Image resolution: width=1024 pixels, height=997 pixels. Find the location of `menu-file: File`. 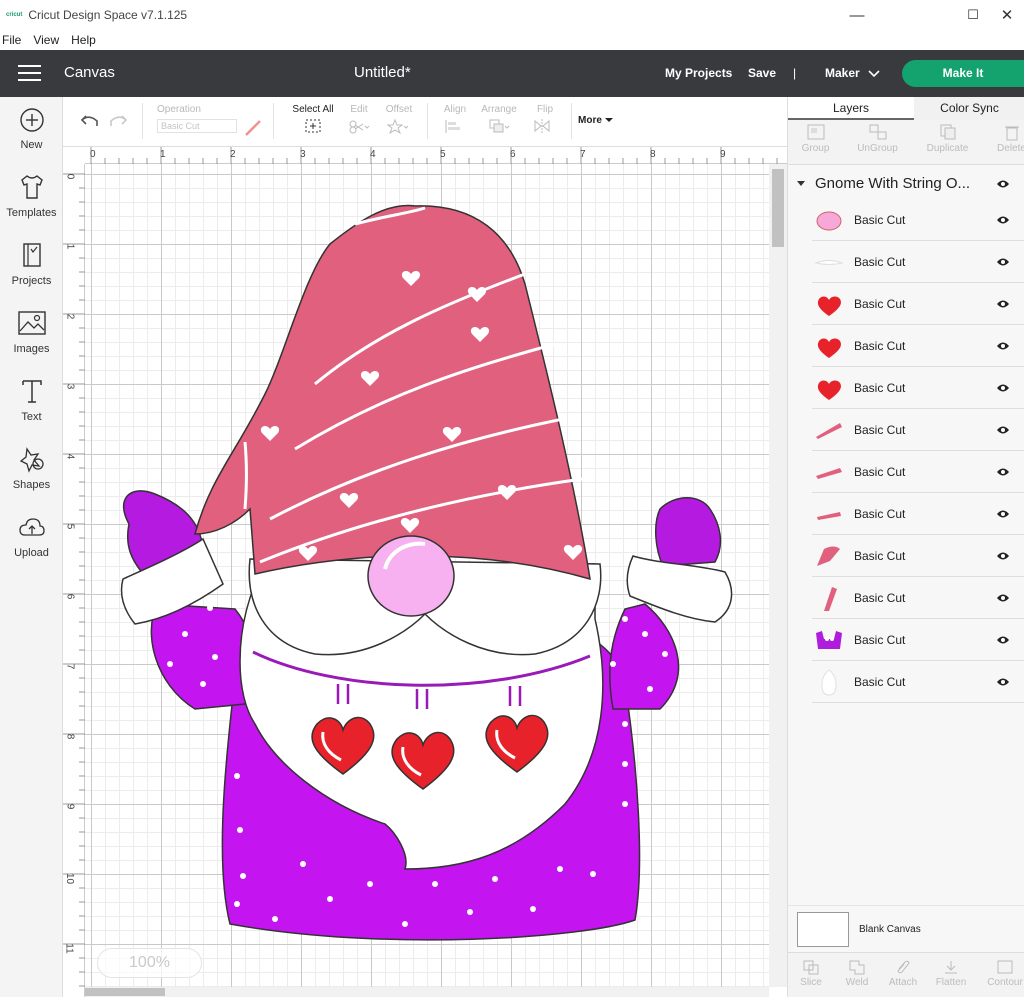

menu-file: File is located at coordinates (13, 40).